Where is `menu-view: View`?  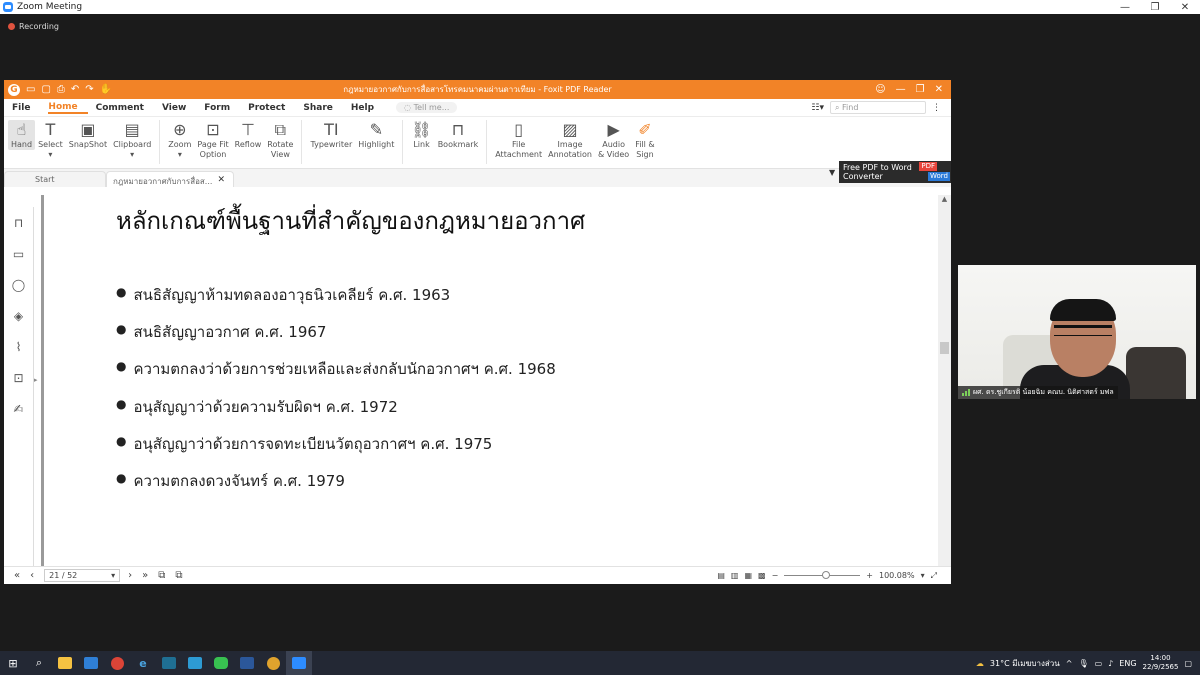
menu-view: View is located at coordinates (179, 108).